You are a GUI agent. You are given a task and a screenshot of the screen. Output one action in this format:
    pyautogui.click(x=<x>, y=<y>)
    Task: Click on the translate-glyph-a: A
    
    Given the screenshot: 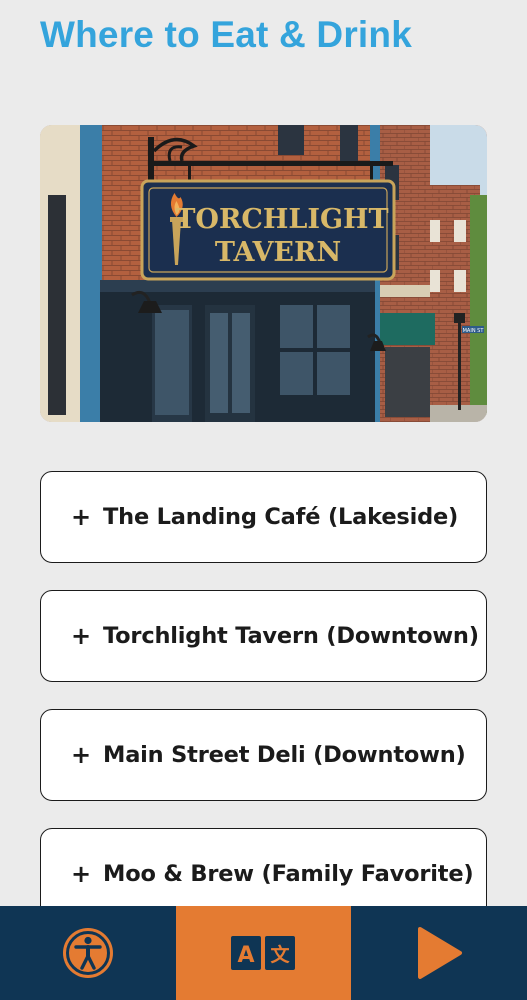 What is the action you would take?
    pyautogui.click(x=245, y=955)
    